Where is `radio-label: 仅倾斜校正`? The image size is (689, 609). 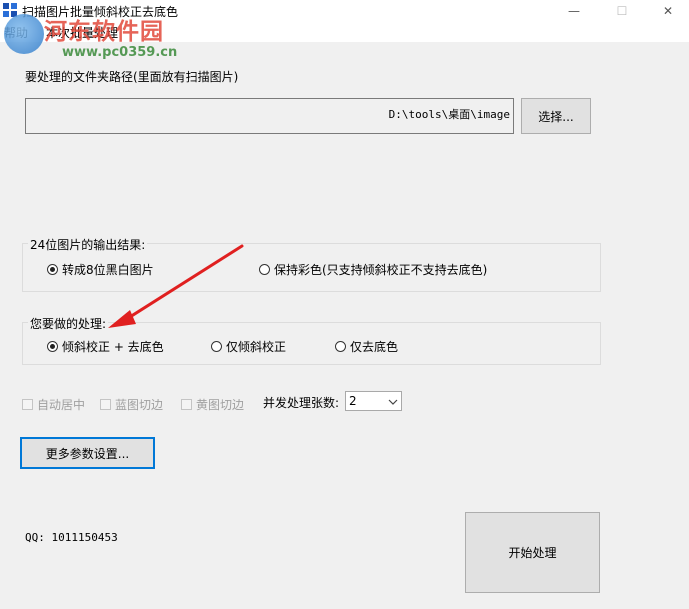 radio-label: 仅倾斜校正 is located at coordinates (256, 347).